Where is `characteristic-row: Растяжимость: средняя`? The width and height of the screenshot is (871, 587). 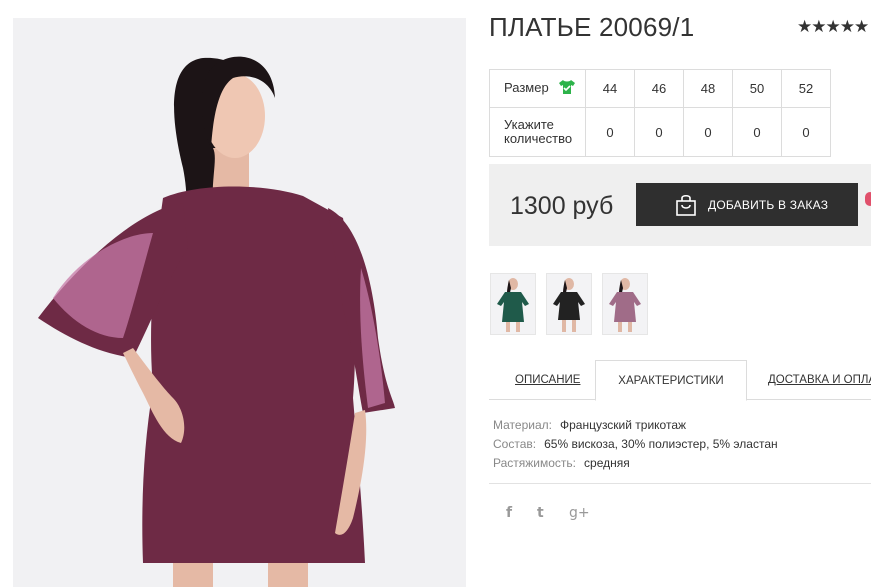 characteristic-row: Растяжимость: средняя is located at coordinates (635, 463).